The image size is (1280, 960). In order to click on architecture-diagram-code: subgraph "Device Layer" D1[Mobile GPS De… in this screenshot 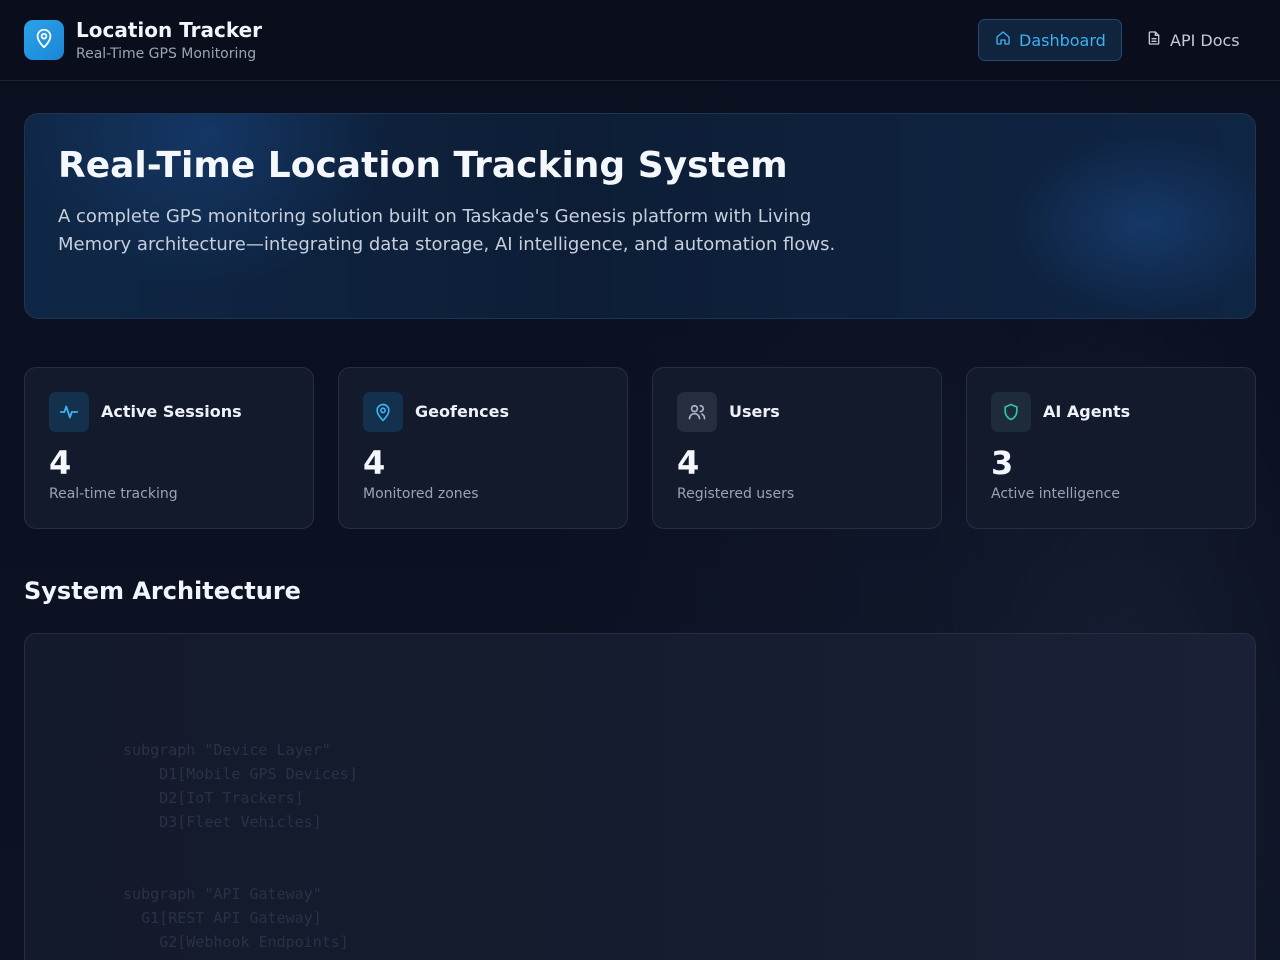, I will do `click(231, 822)`.